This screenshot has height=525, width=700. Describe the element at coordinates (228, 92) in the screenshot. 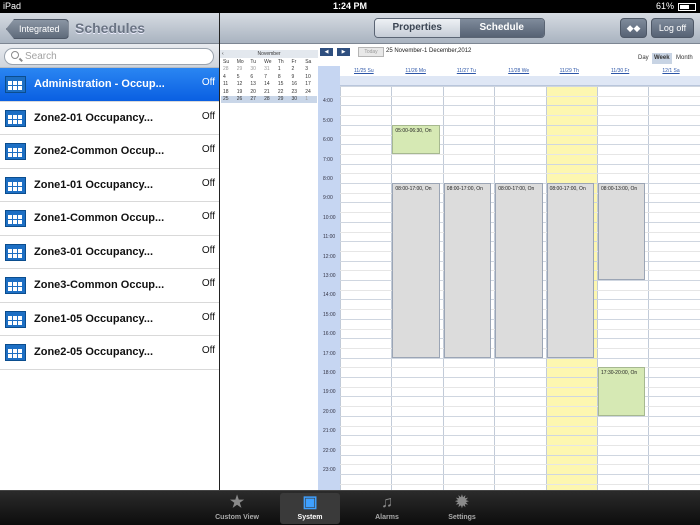

I see `mini-calendar-day: 18` at that location.